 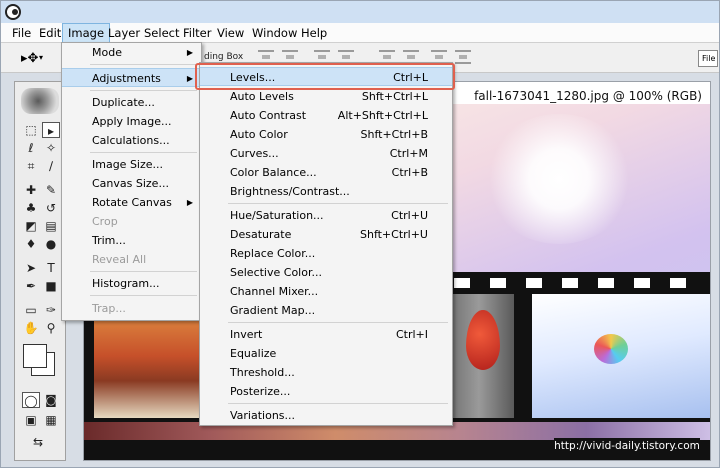 I want to click on hand-tool-icon: ✋, so click(x=31, y=328).